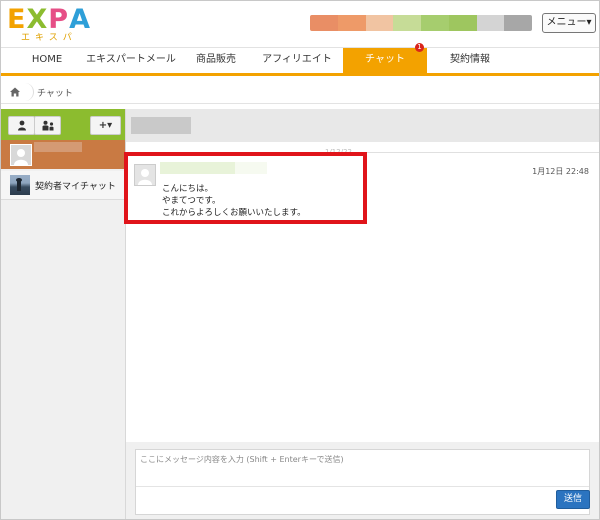  What do you see at coordinates (242, 459) in the screenshot?
I see `message-input-placeholder: ここにメッセージ内容を入力 (Shift + Enterキーで送信)` at bounding box center [242, 459].